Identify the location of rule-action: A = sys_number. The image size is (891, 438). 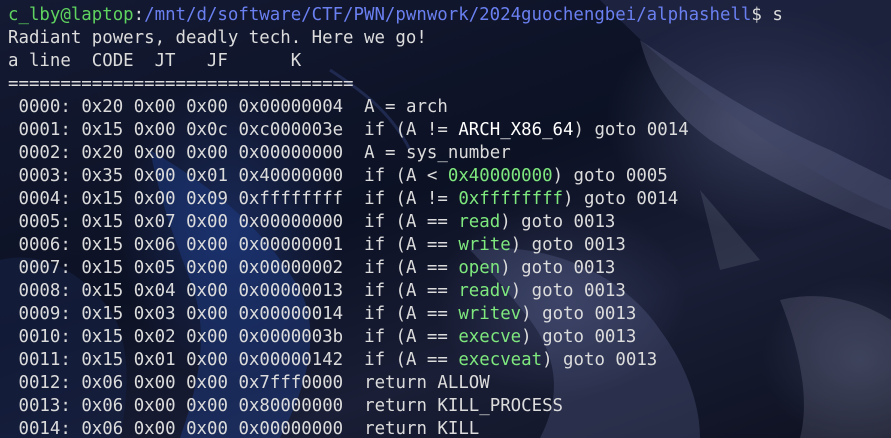
(437, 153).